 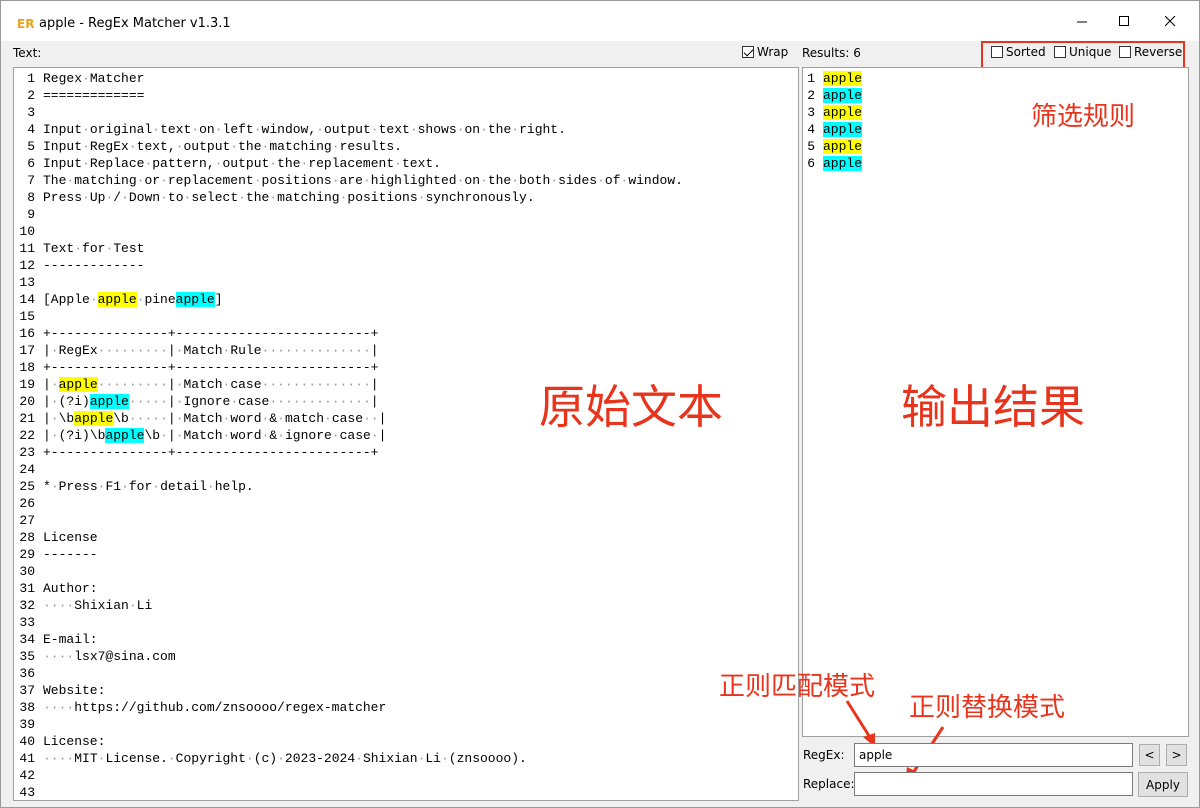 What do you see at coordinates (363, 690) in the screenshot?
I see `text-line: Website:` at bounding box center [363, 690].